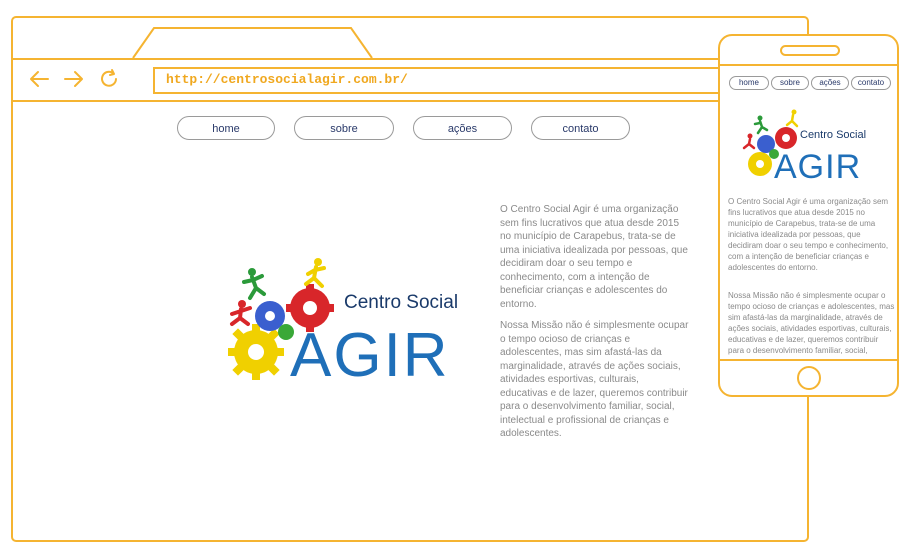 The image size is (913, 557). What do you see at coordinates (39, 79) in the screenshot?
I see `arrow-left-icon` at bounding box center [39, 79].